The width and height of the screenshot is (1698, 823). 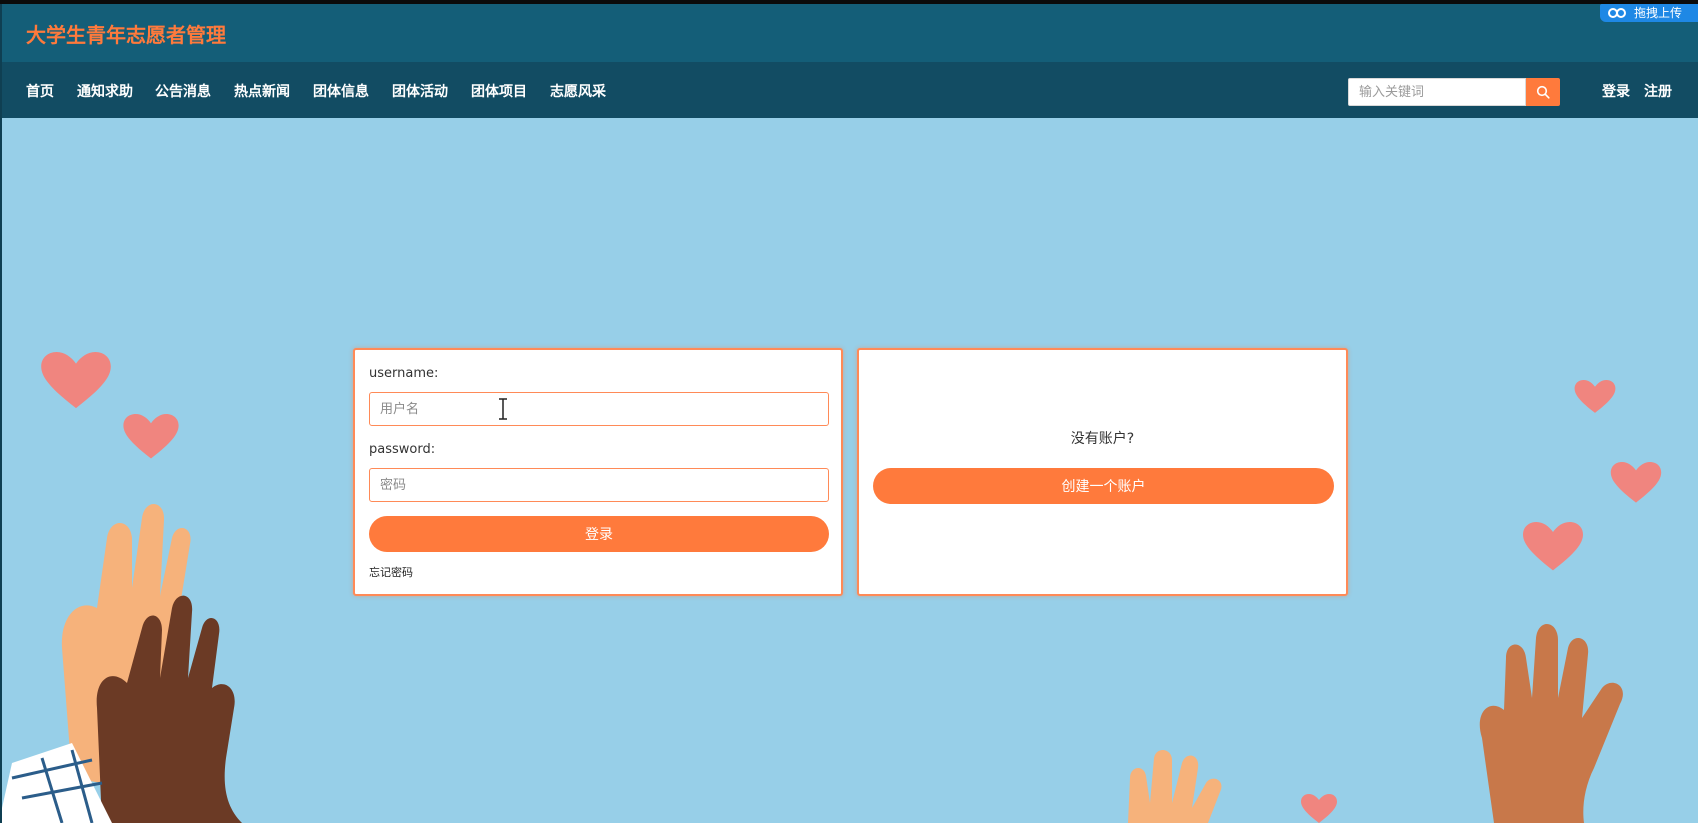 I want to click on search-button, so click(x=1543, y=92).